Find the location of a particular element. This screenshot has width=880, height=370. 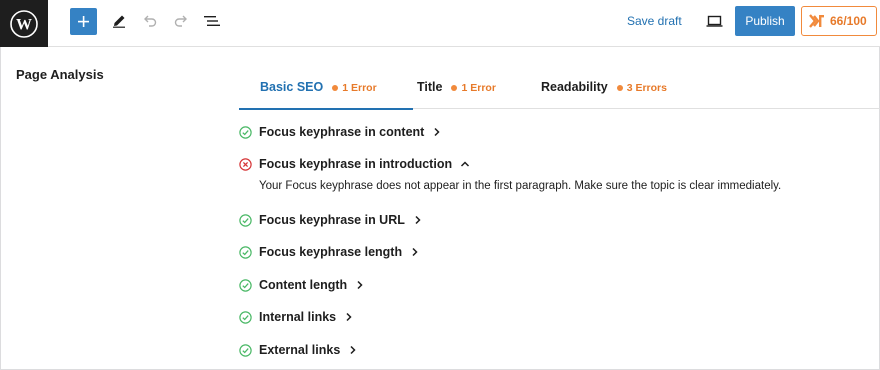

result-label: Content length is located at coordinates (303, 285).